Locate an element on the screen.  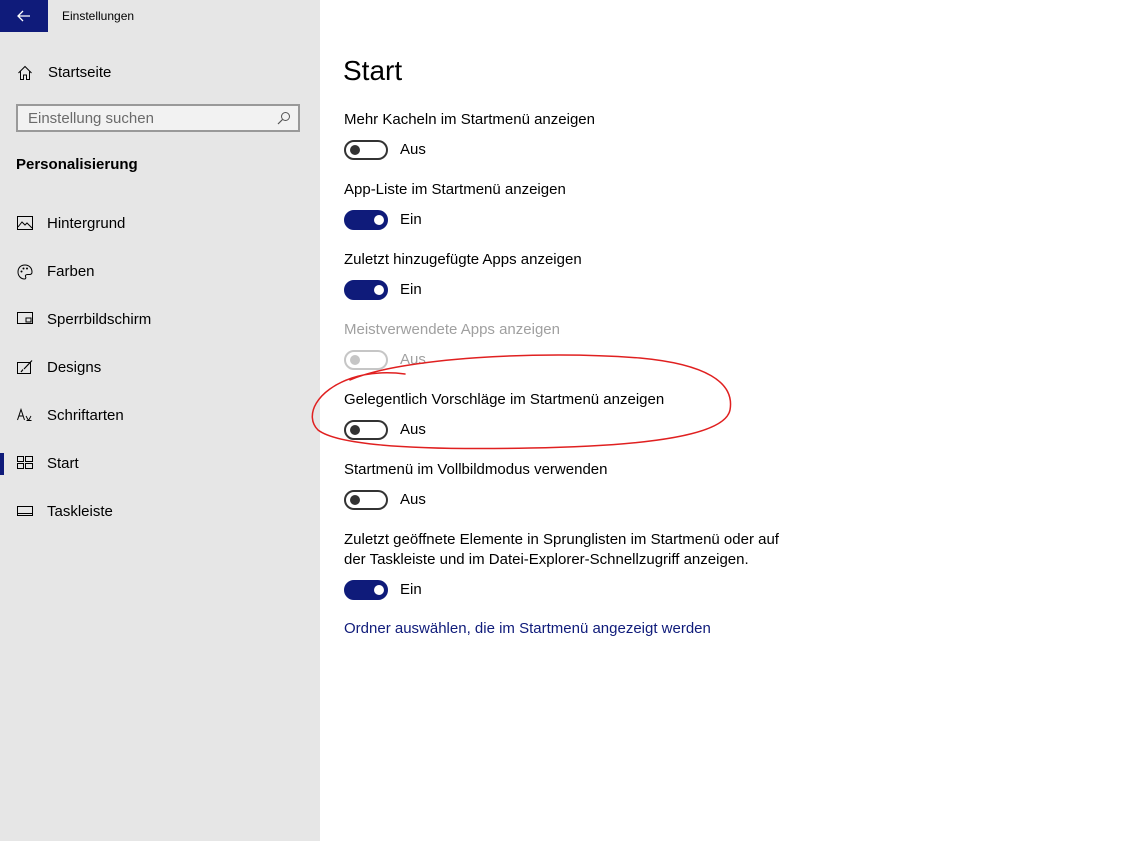
setting-label: Zuletzt hinzugefügte Apps anzeigen is located at coordinates (463, 259).